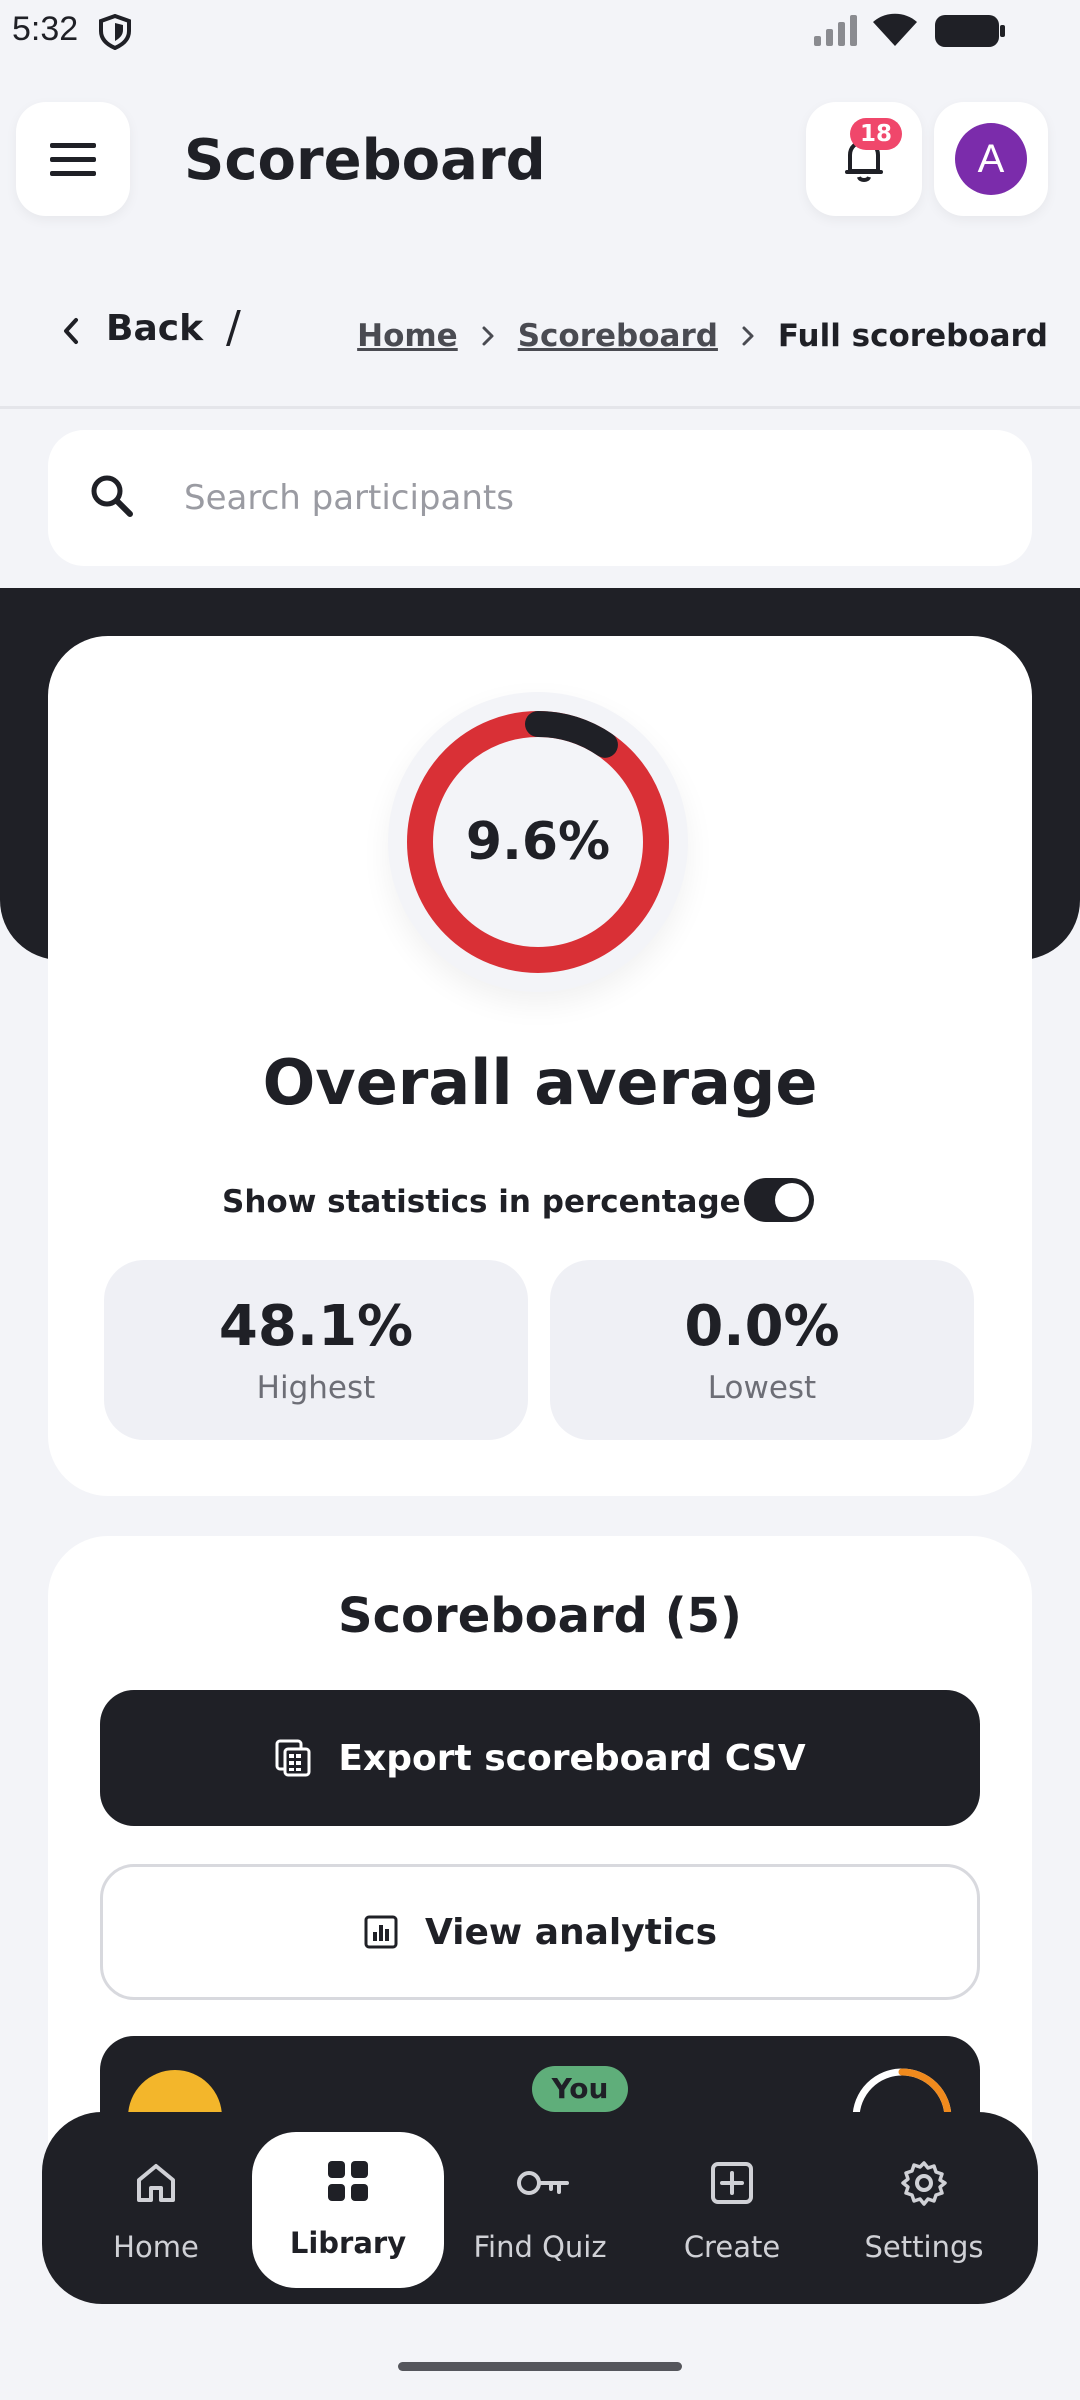 This screenshot has width=1080, height=2400. Describe the element at coordinates (732, 2183) in the screenshot. I see `plus-square-icon` at that location.